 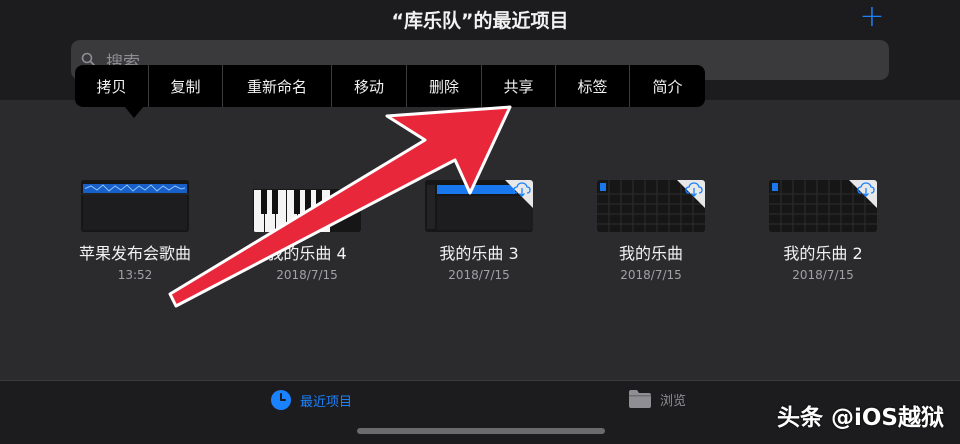 What do you see at coordinates (481, 431) in the screenshot?
I see `home-indicator` at bounding box center [481, 431].